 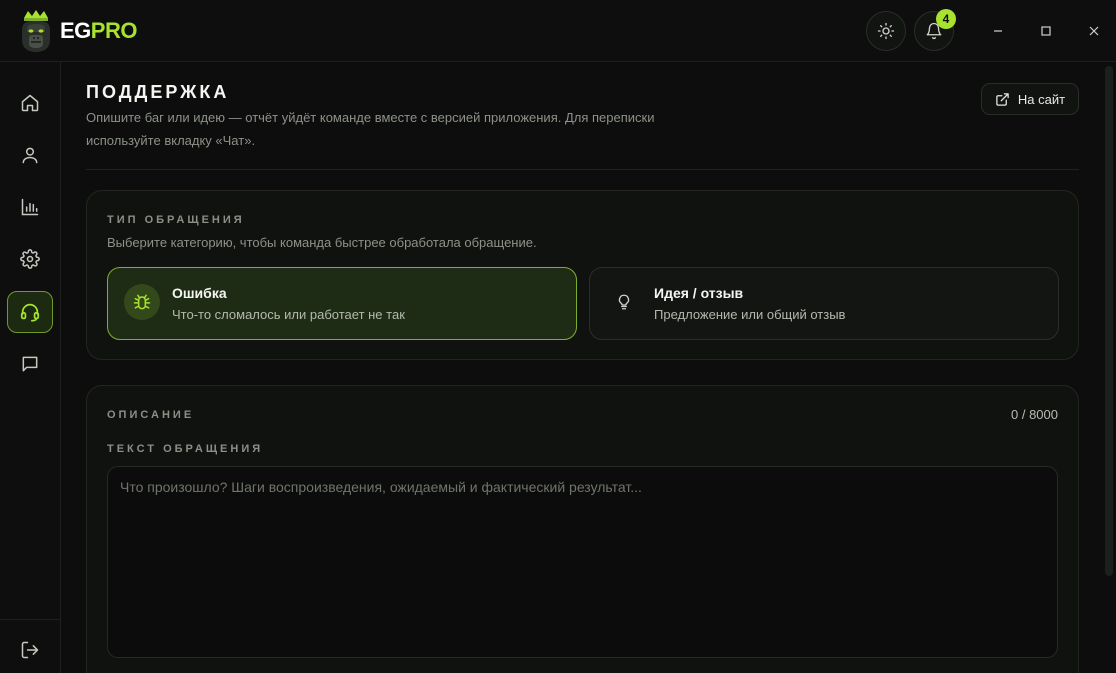 I want to click on chat-icon, so click(x=30, y=364).